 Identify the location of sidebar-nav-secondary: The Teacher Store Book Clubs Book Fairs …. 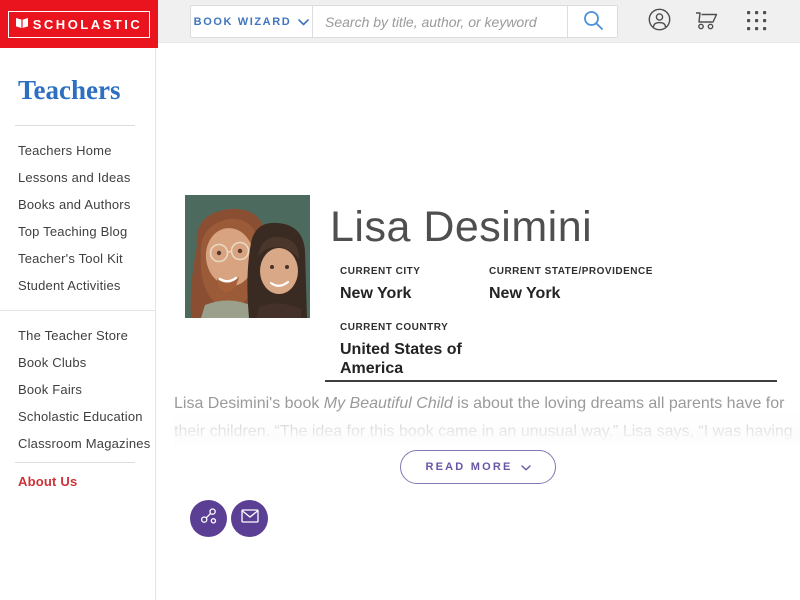
(84, 389).